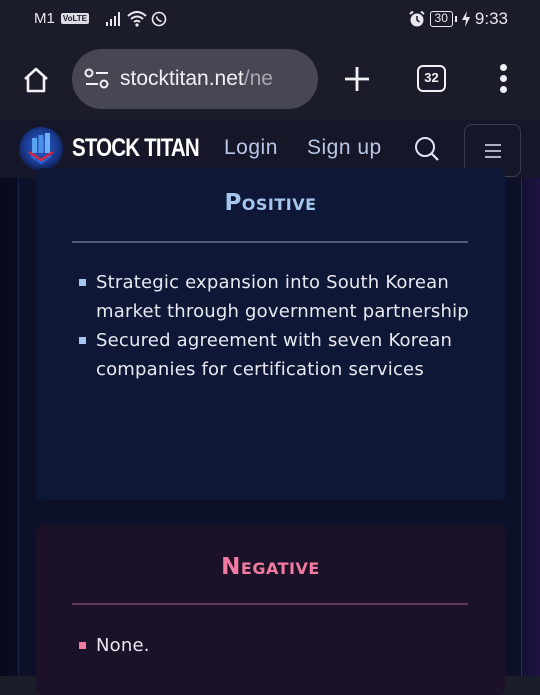 The height and width of the screenshot is (695, 540). What do you see at coordinates (491, 18) in the screenshot?
I see `clock: 9:33` at bounding box center [491, 18].